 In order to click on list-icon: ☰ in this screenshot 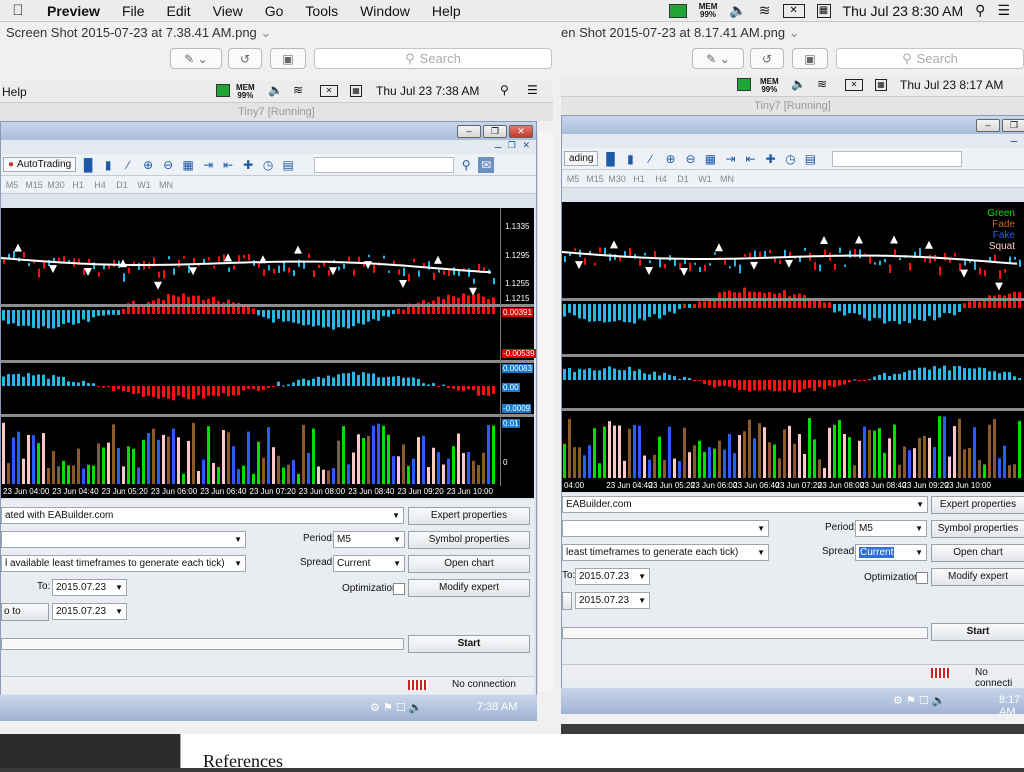, I will do `click(1003, 10)`.